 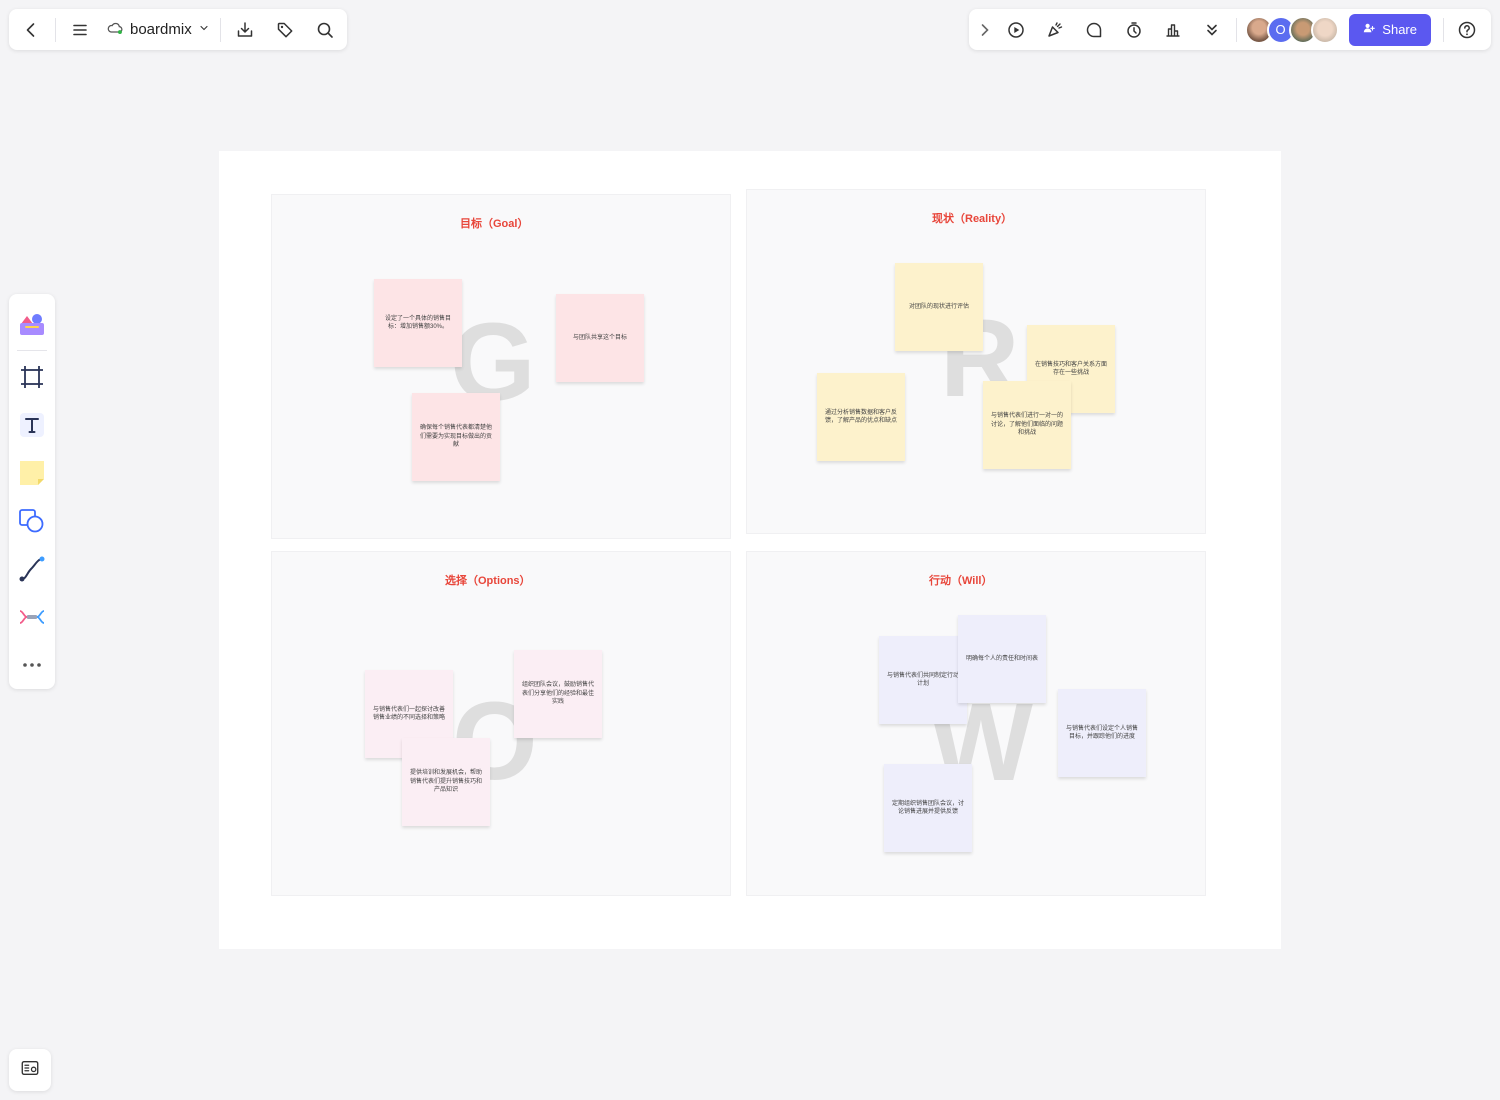 I want to click on goal-title: 目标（Goal）, so click(x=494, y=224).